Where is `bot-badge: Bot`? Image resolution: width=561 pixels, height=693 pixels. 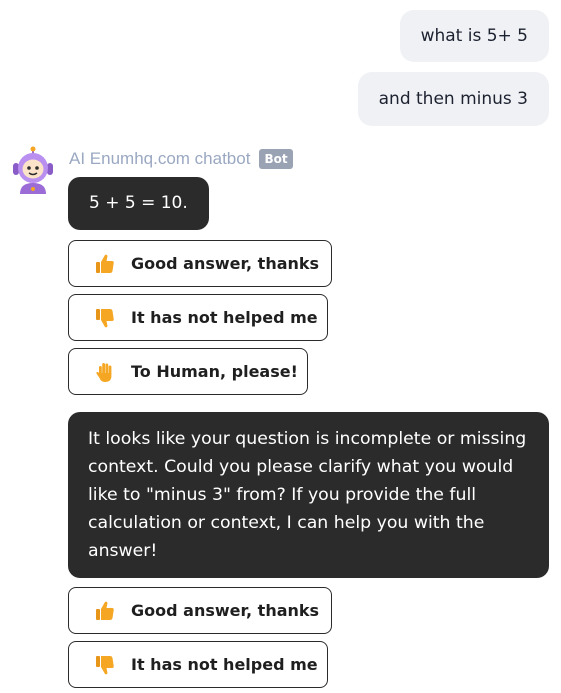
bot-badge: Bot is located at coordinates (276, 159).